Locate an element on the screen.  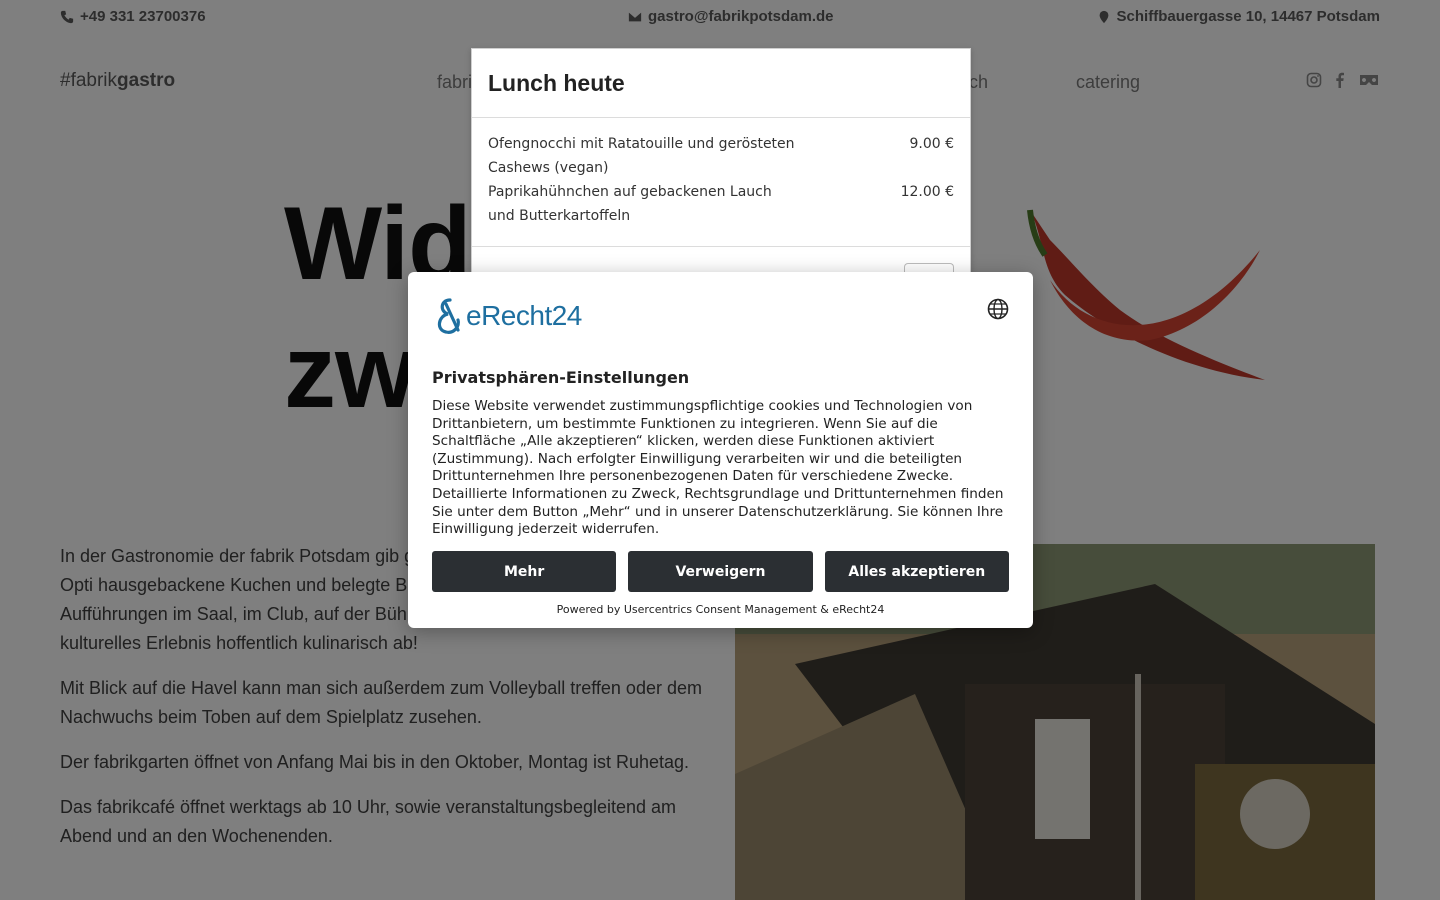
consent-buttons: Mehr Verweigern Alles akzeptieren is located at coordinates (720, 571).